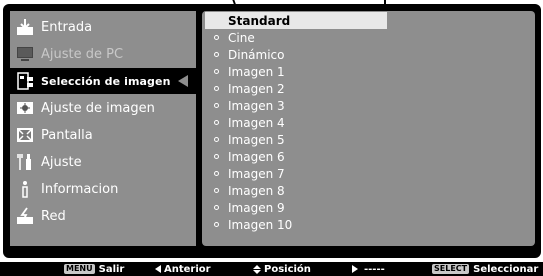  Describe the element at coordinates (98, 108) in the screenshot. I see `menu-item-label: Ajuste de imagen` at that location.